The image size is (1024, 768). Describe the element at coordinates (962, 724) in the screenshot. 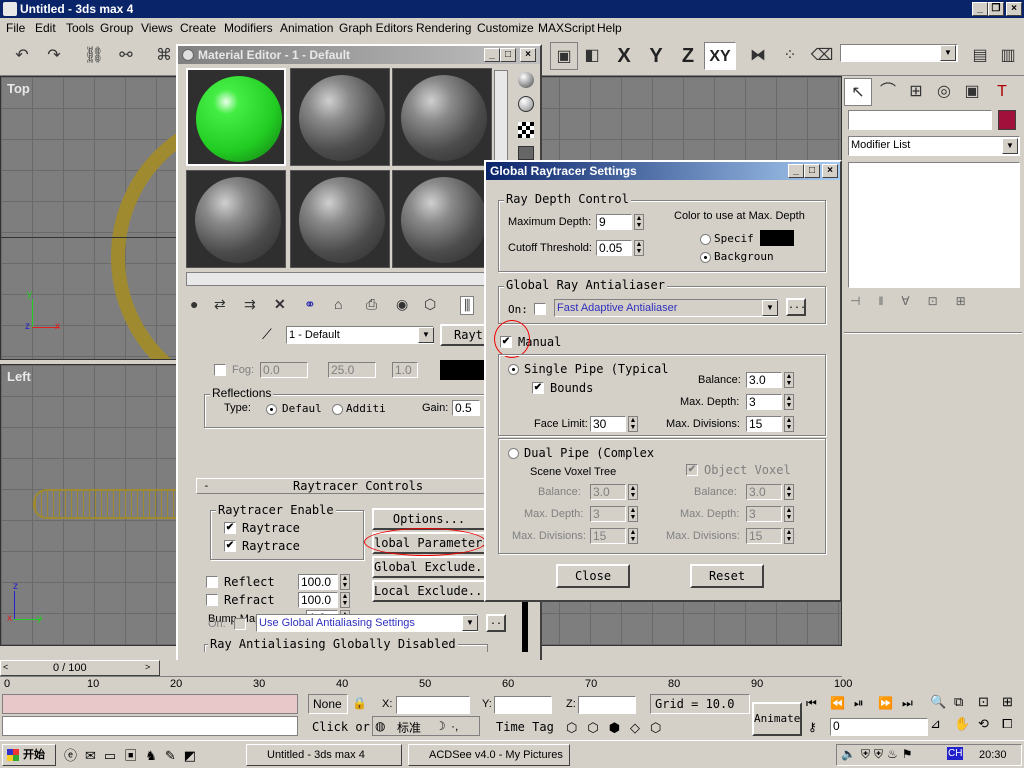

I see `pan-icon: ✋` at that location.